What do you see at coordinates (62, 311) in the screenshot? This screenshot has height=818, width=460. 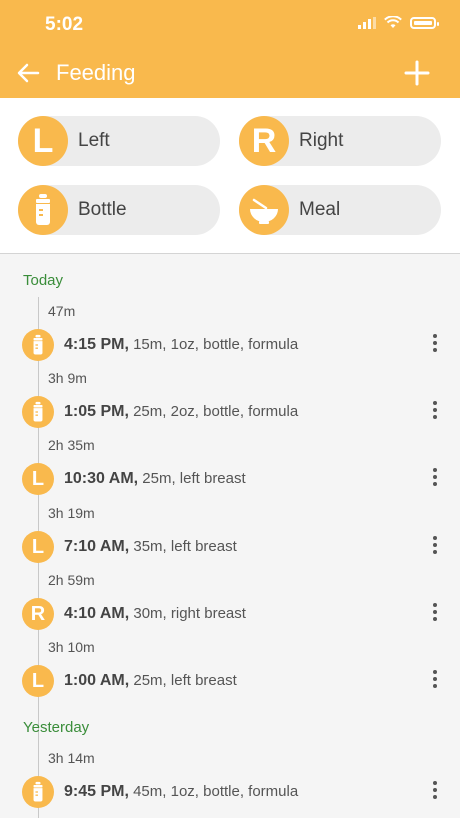 I see `gap-label: 47m` at bounding box center [62, 311].